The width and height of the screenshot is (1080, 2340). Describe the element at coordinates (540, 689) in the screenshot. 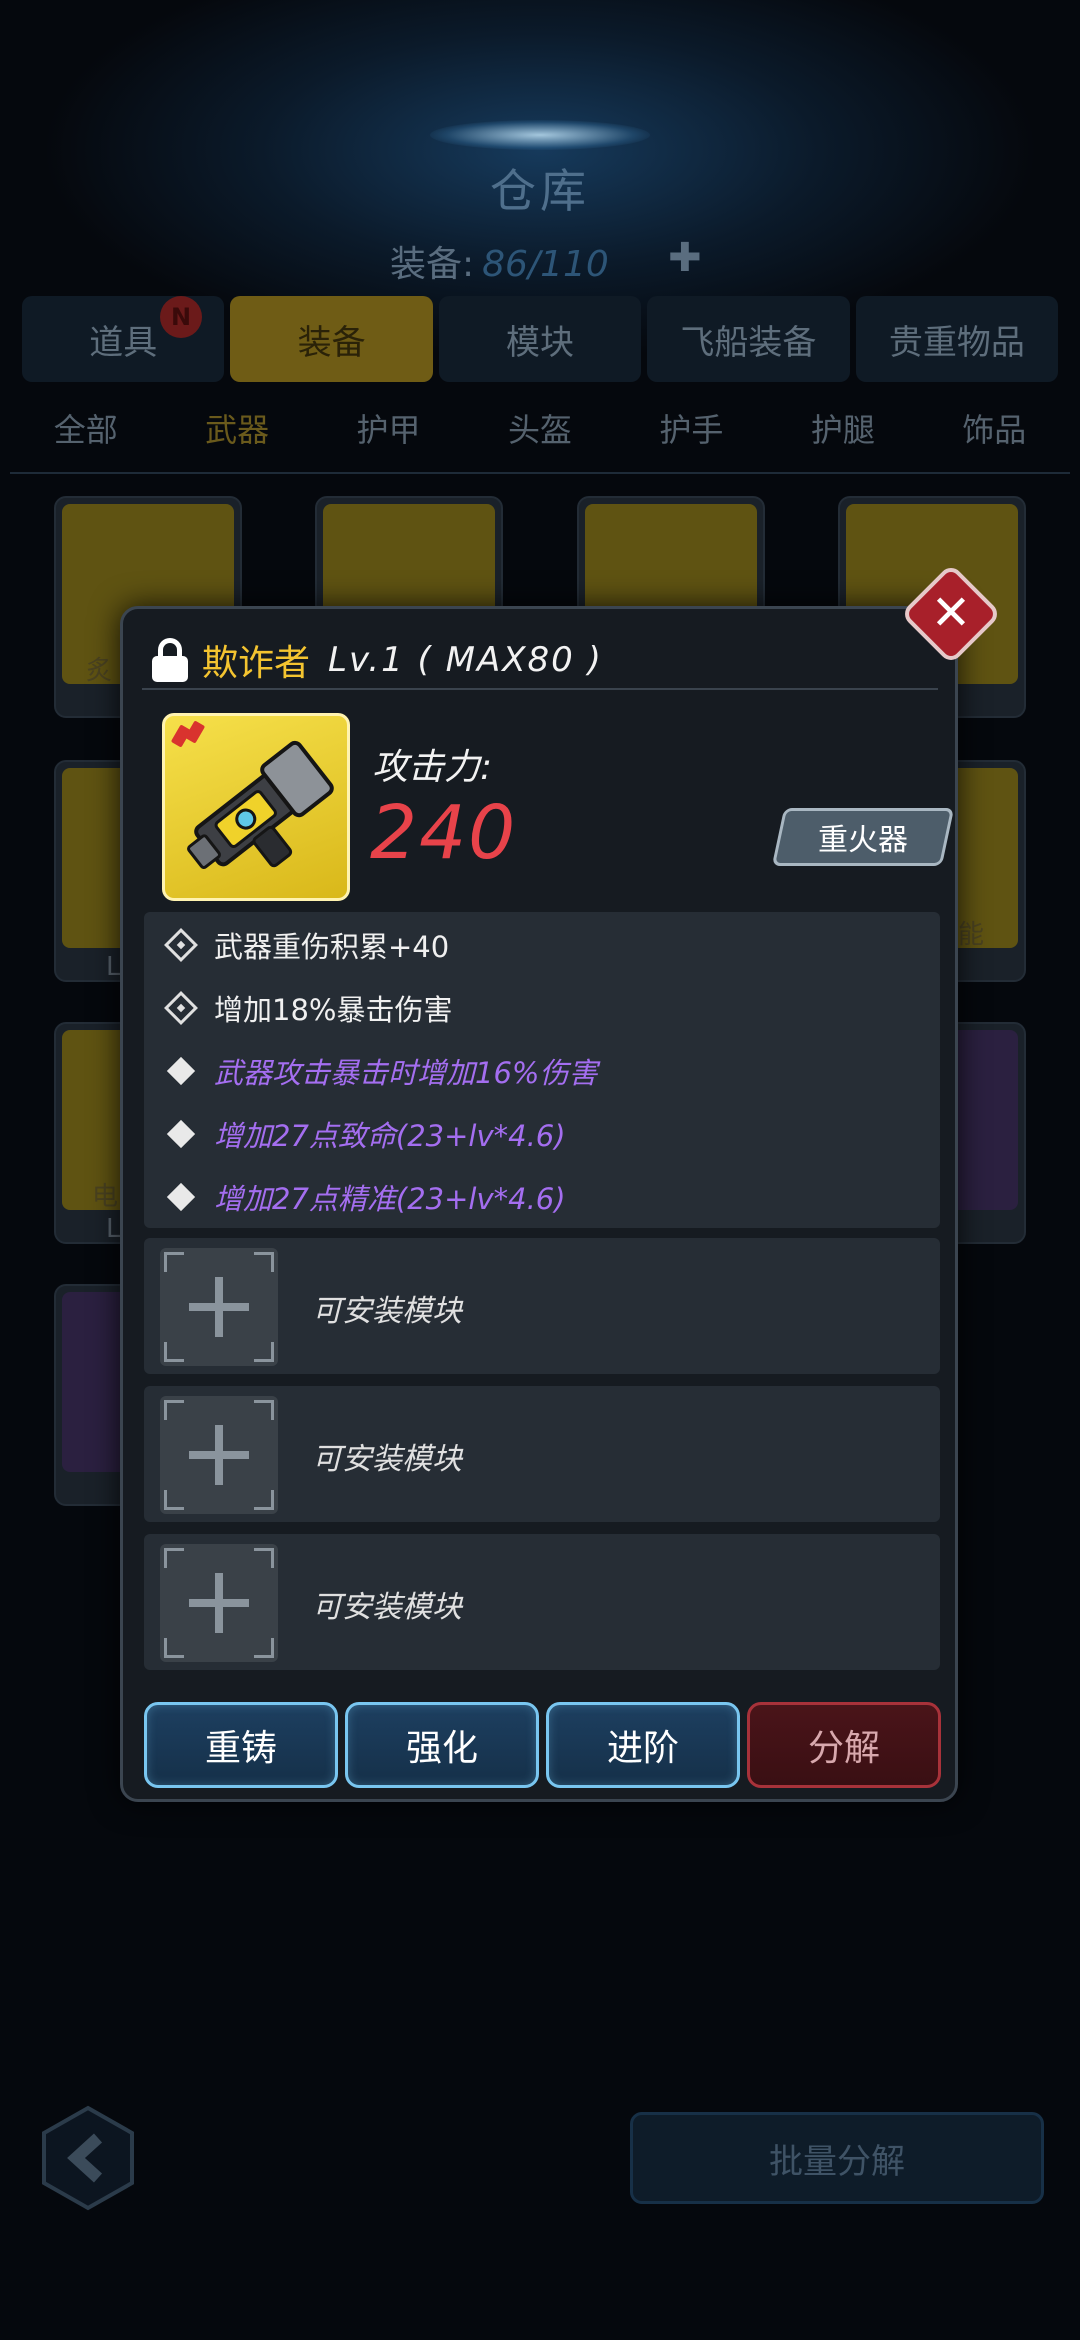

I see `title-divider` at that location.